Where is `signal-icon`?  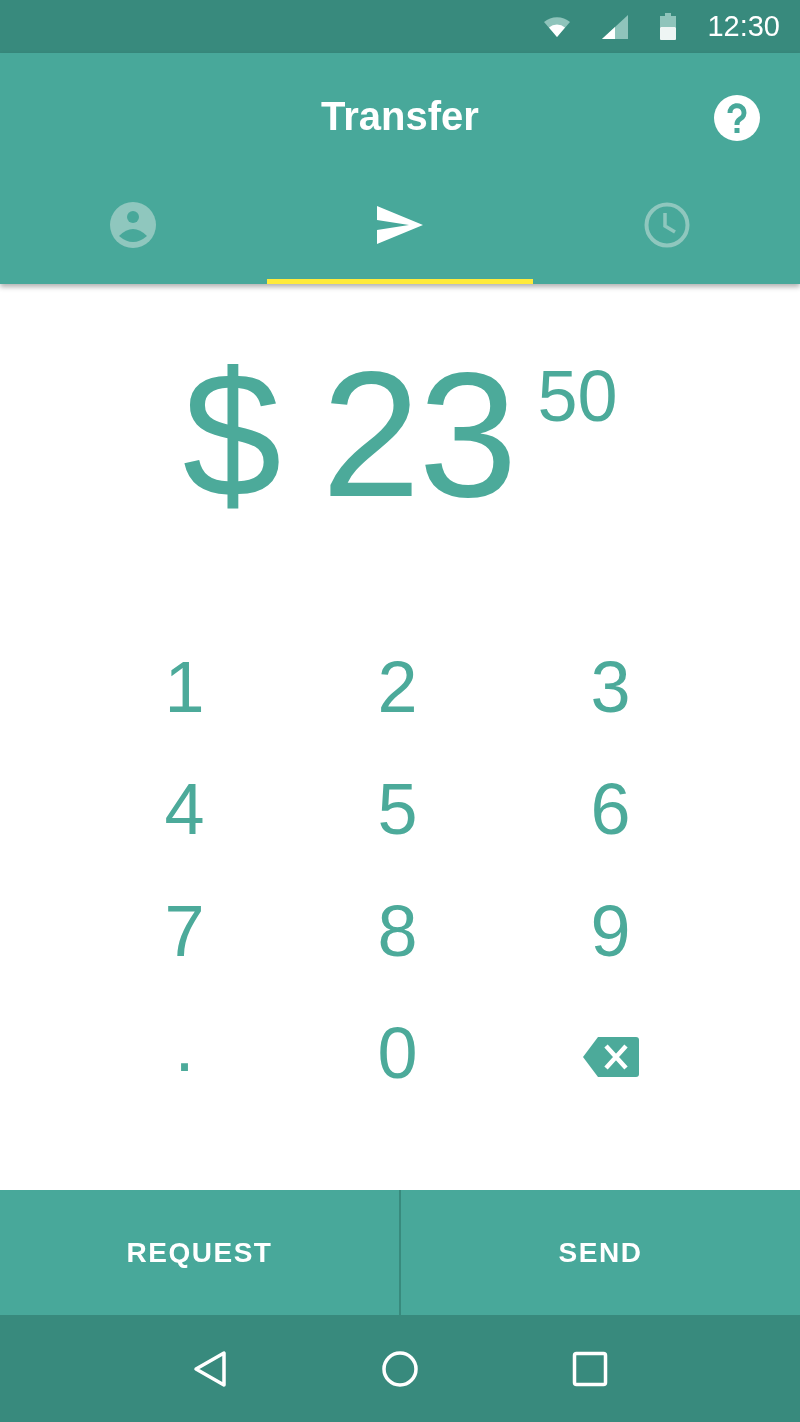 signal-icon is located at coordinates (615, 26).